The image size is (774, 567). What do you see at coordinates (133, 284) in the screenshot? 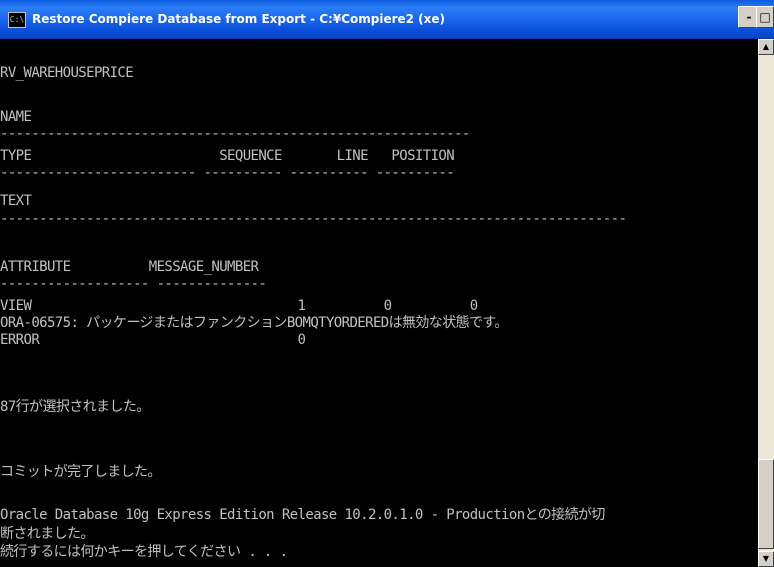
I see `console-line: ------------------- --------------` at bounding box center [133, 284].